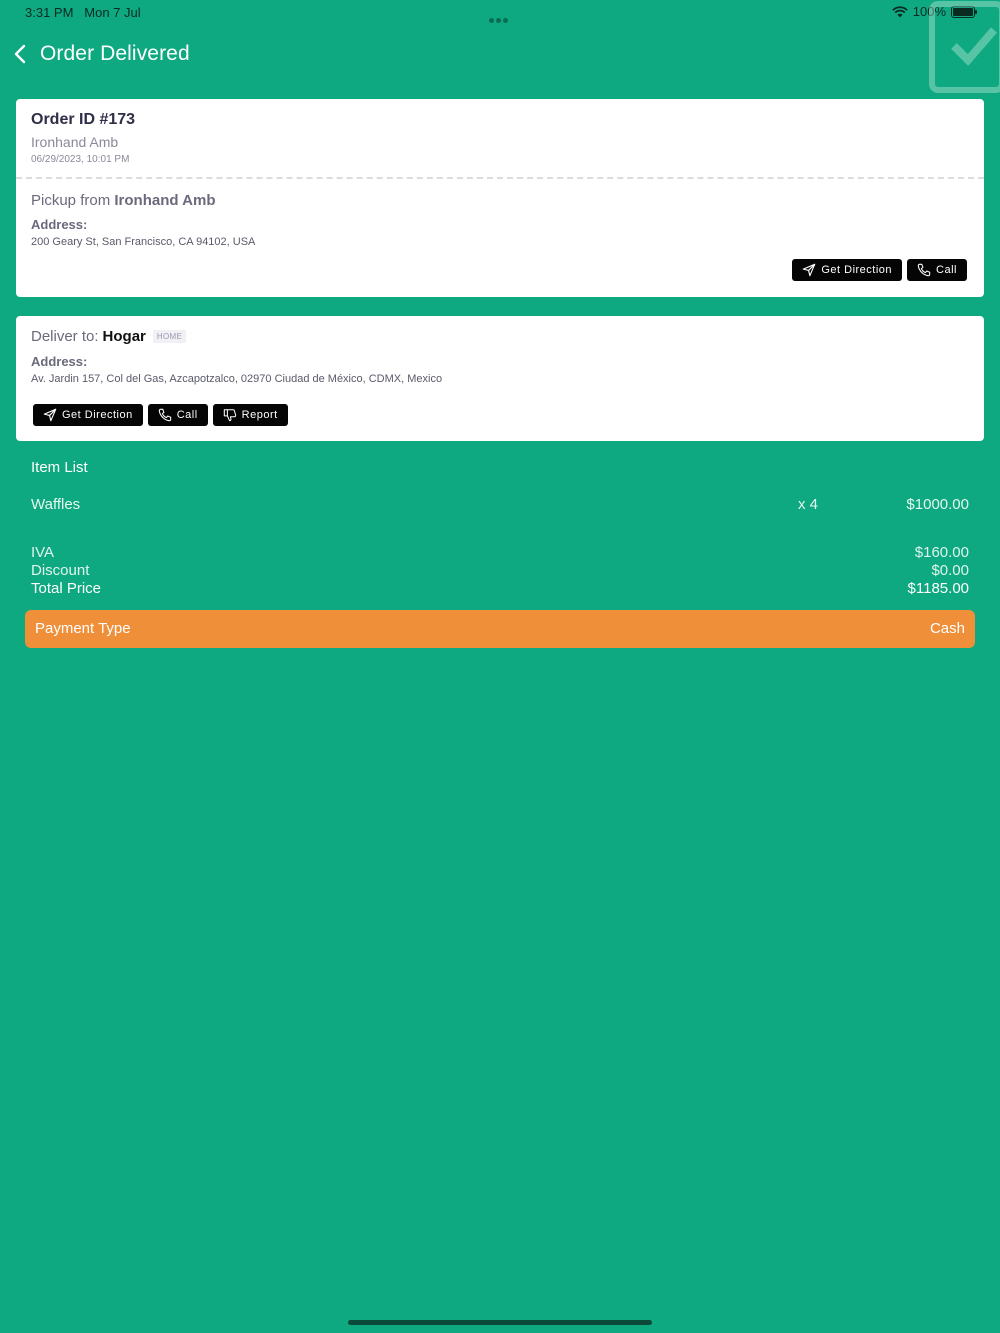  Describe the element at coordinates (43, 552) in the screenshot. I see `iva-label: IVA` at that location.